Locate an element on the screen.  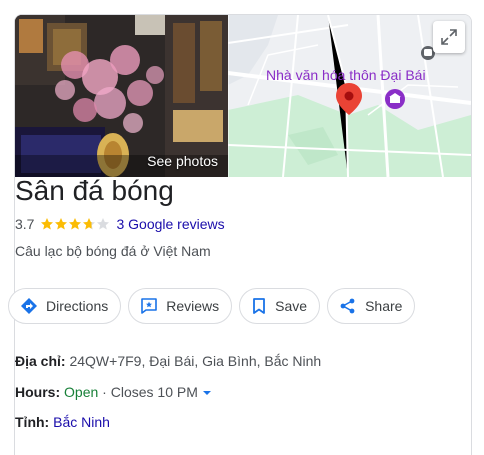
directions-label: Directions is located at coordinates (77, 306).